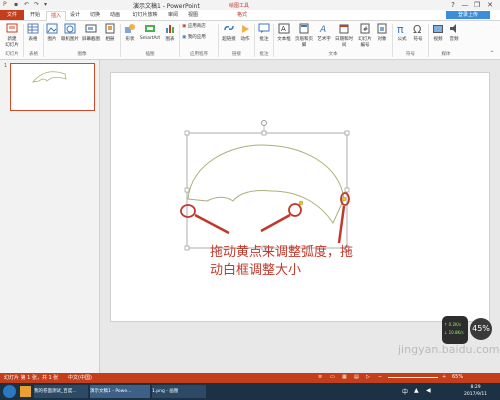 The height and width of the screenshot is (400, 500). I want to click on group-label-slides: 幻灯片, so click(12, 54).